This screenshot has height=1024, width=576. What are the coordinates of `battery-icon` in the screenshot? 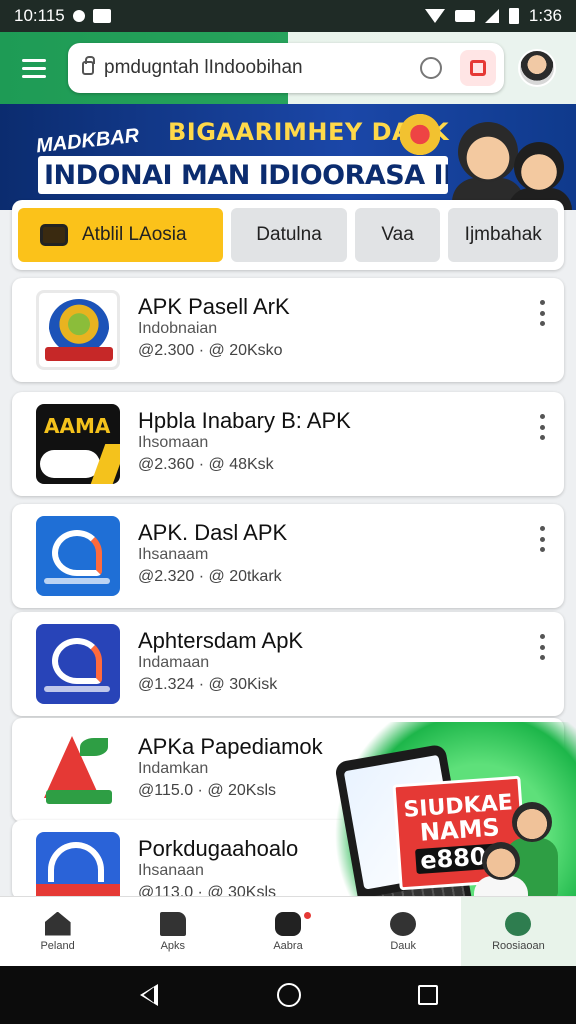 It's located at (513, 16).